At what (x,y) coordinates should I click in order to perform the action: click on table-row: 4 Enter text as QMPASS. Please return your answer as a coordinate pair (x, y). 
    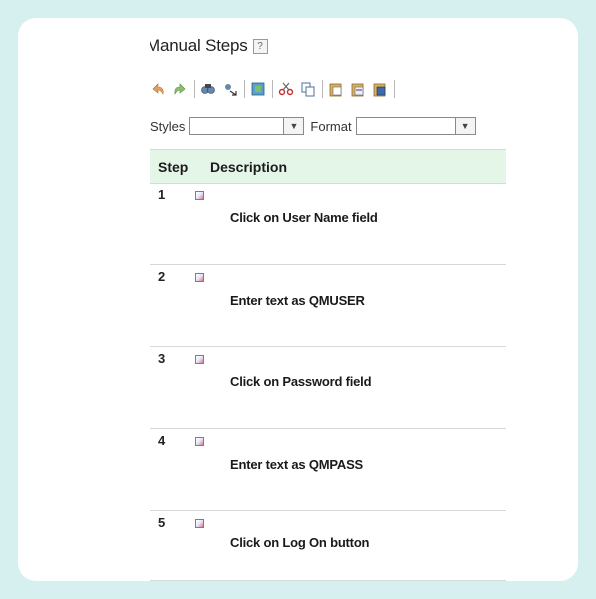
    Looking at the image, I should click on (328, 470).